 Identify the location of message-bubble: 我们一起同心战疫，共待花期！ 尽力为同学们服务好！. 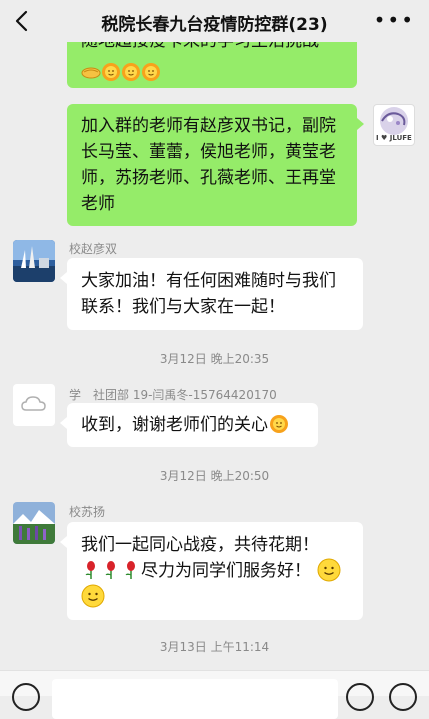
(211, 571).